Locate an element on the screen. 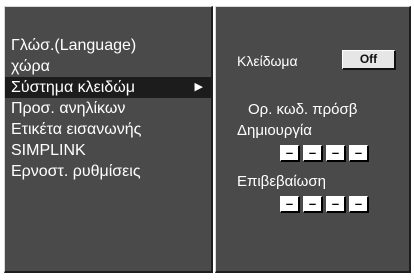 The height and width of the screenshot is (280, 414). confirm-password-field: – – – – is located at coordinates (324, 204).